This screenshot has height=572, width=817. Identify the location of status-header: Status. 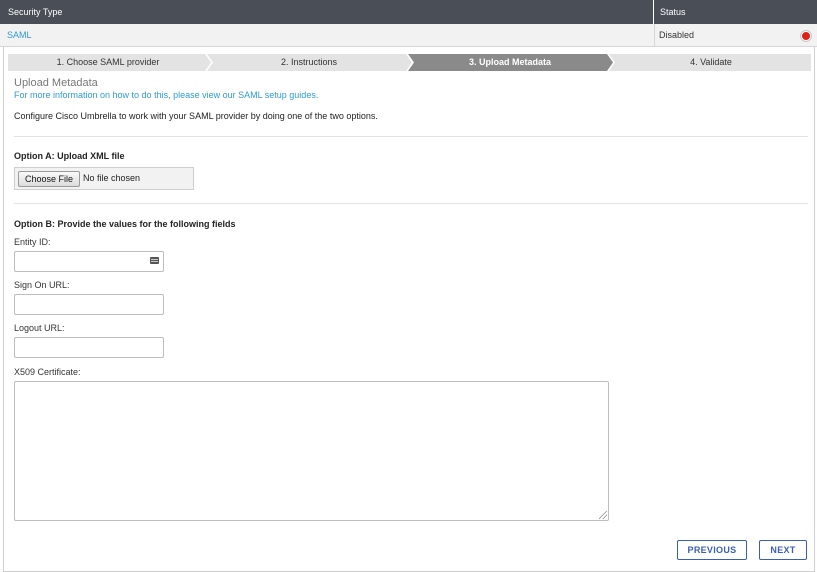
(673, 12).